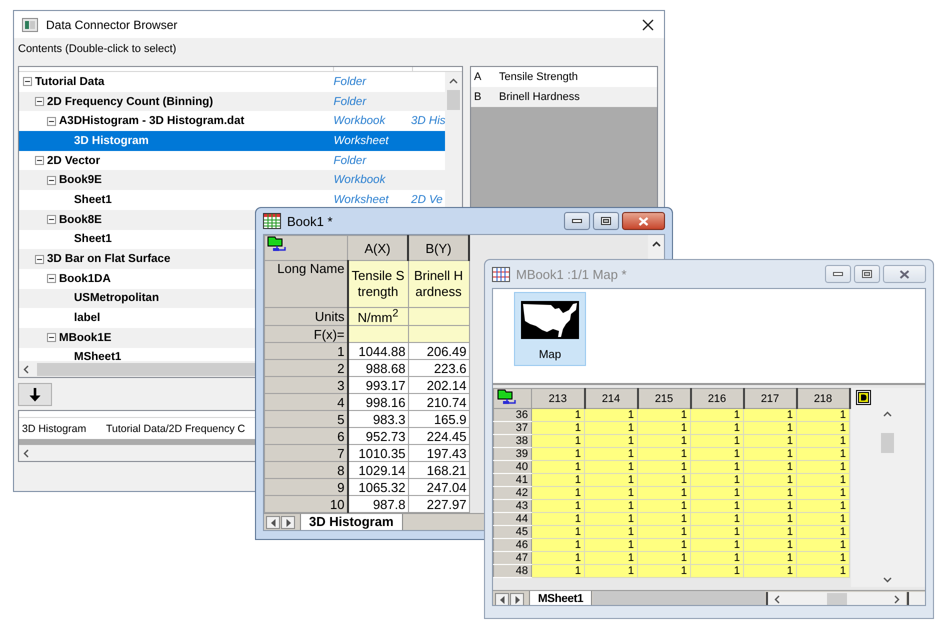 Image resolution: width=945 pixels, height=622 pixels. What do you see at coordinates (539, 97) in the screenshot?
I see `column-name: Brinell Hardness` at bounding box center [539, 97].